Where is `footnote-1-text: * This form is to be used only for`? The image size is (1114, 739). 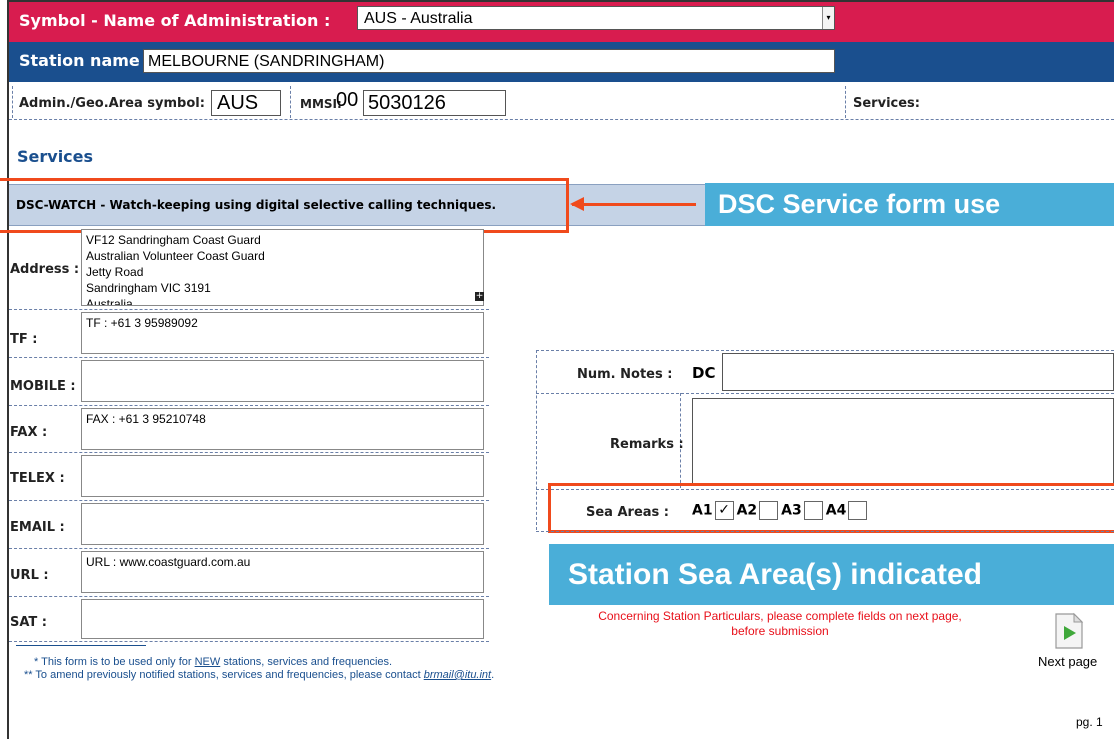
footnote-1-text: * This form is to be used only for is located at coordinates (114, 662).